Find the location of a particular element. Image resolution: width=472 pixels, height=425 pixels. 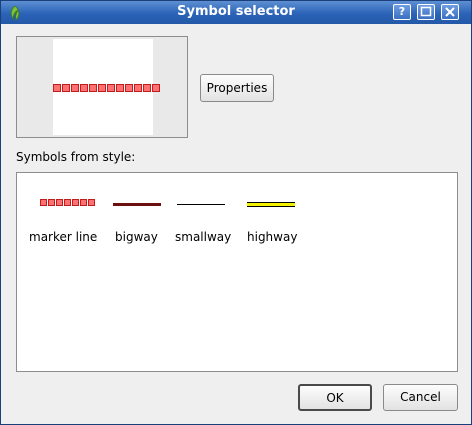

symbol-preview is located at coordinates (102, 87).